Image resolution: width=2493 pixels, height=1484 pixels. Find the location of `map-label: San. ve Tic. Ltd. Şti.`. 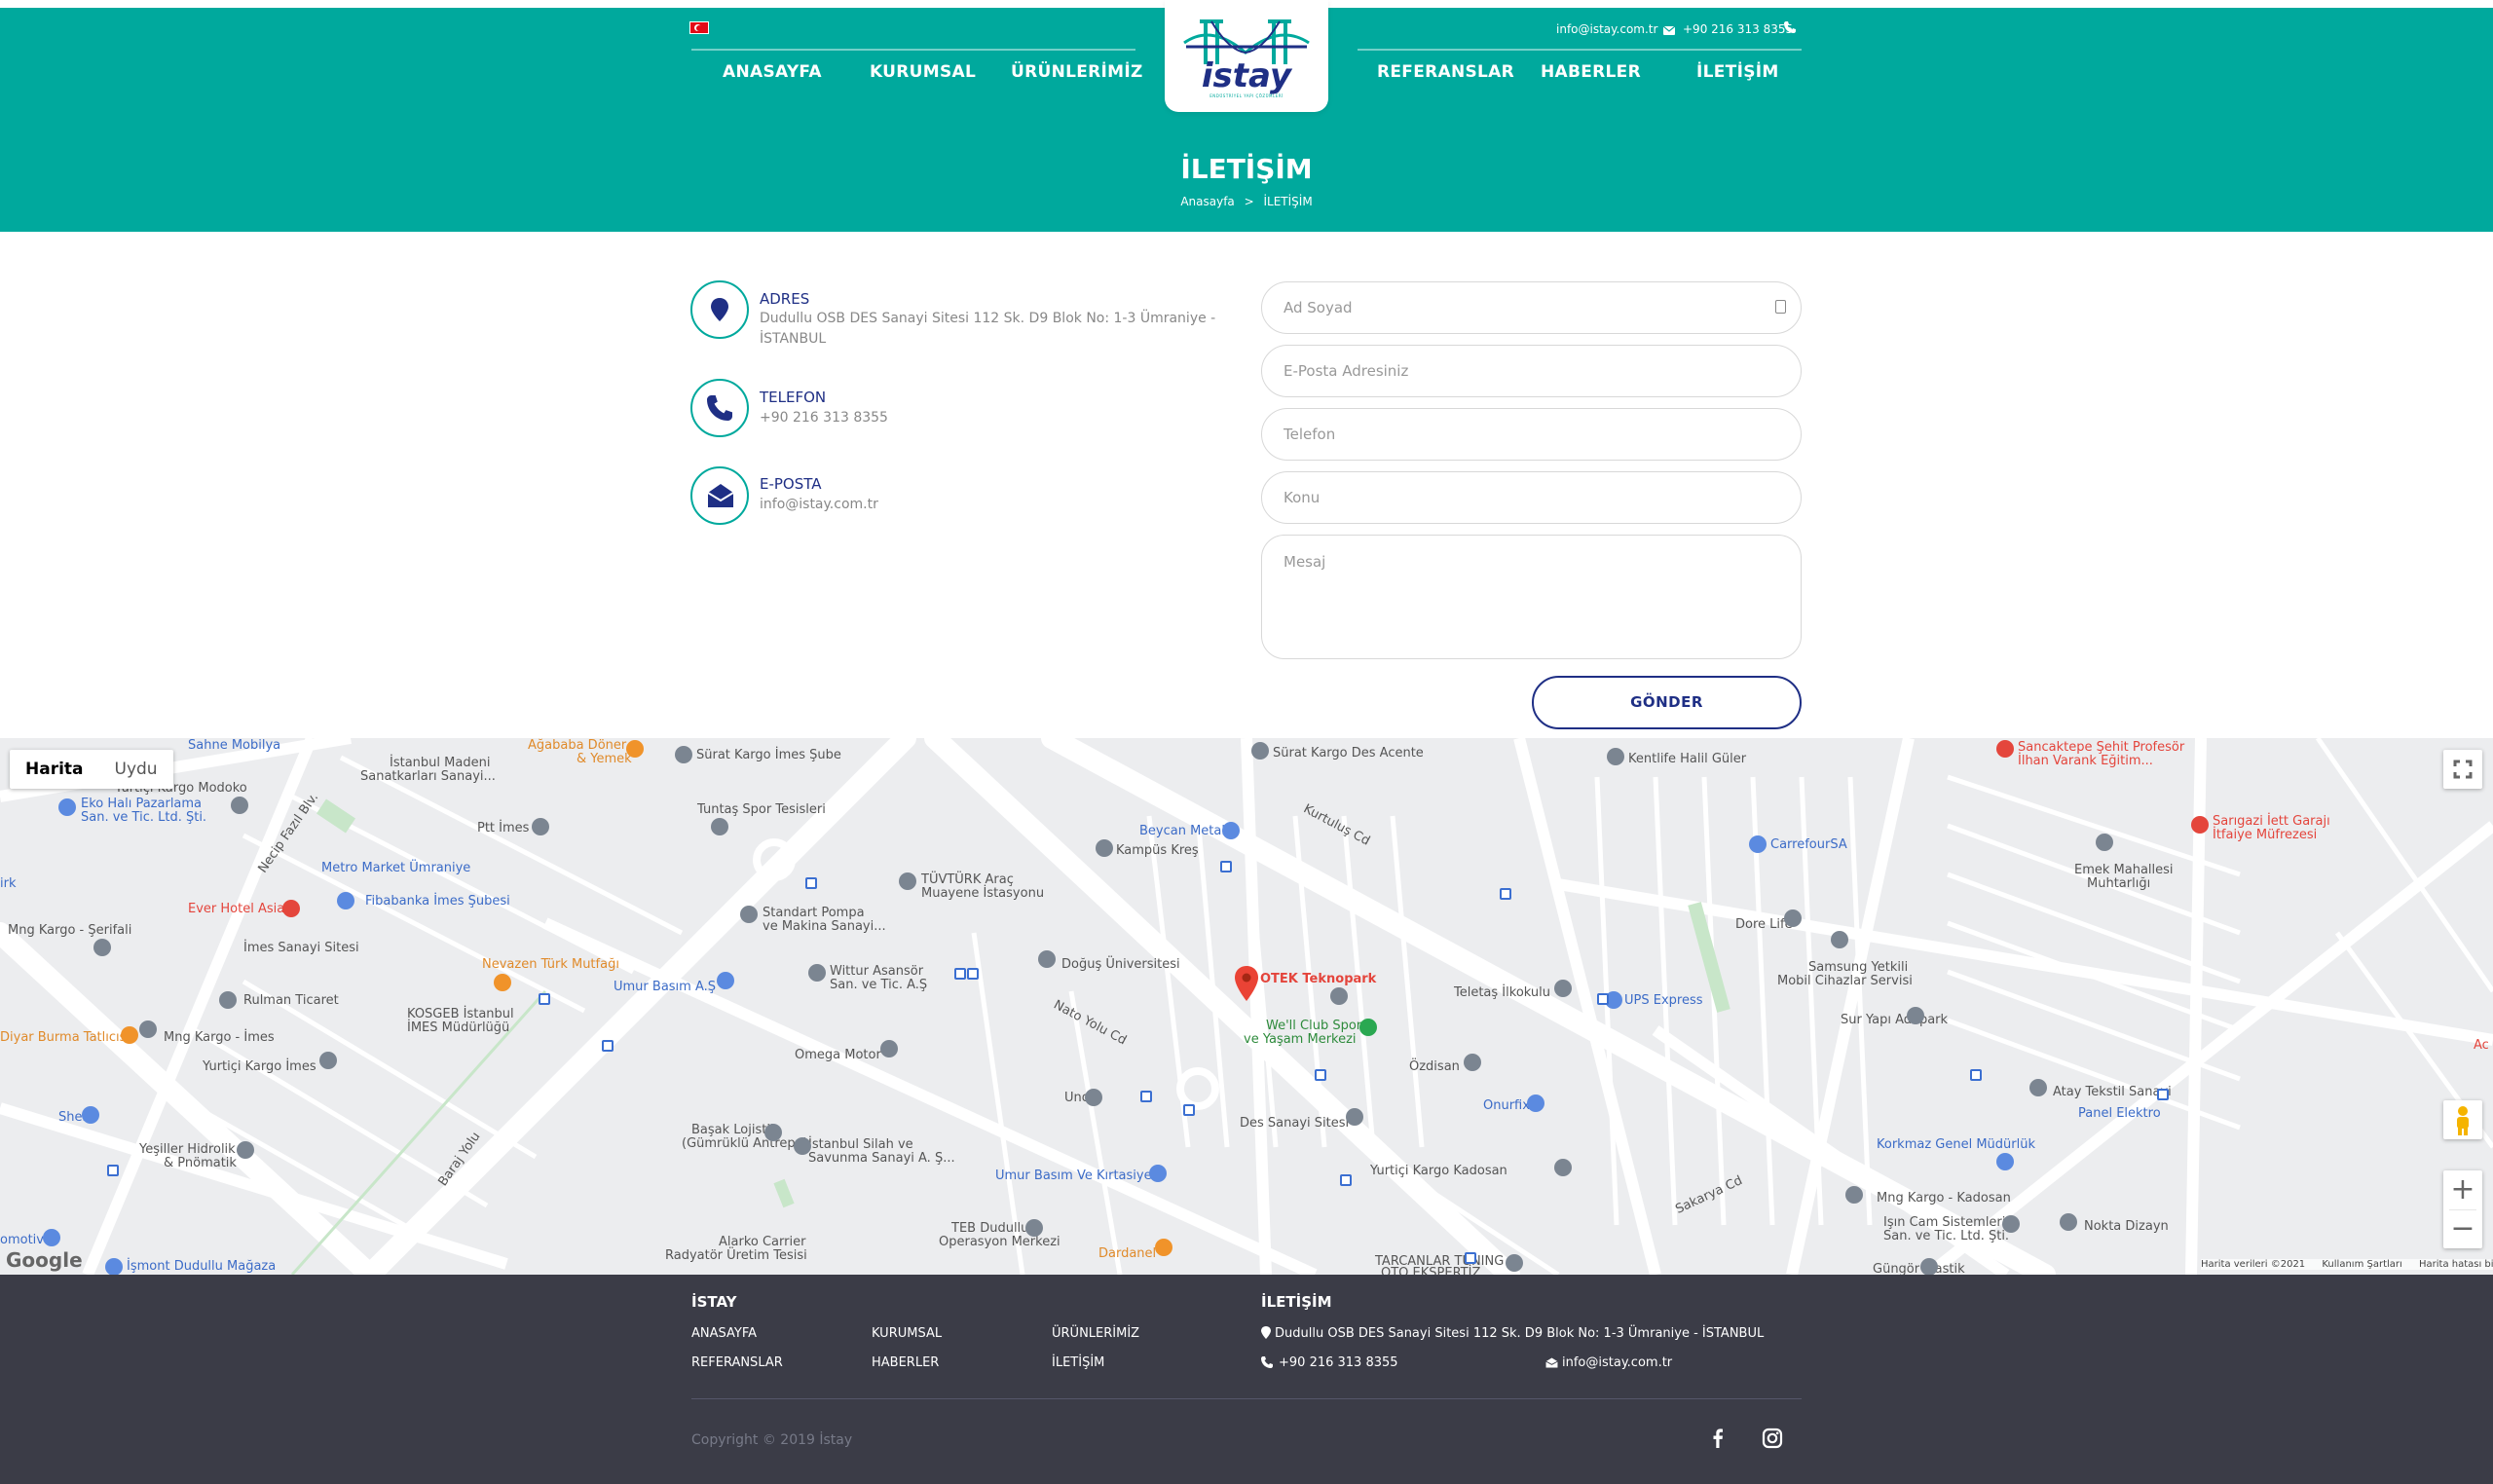

map-label: San. ve Tic. Ltd. Şti. is located at coordinates (1946, 1236).